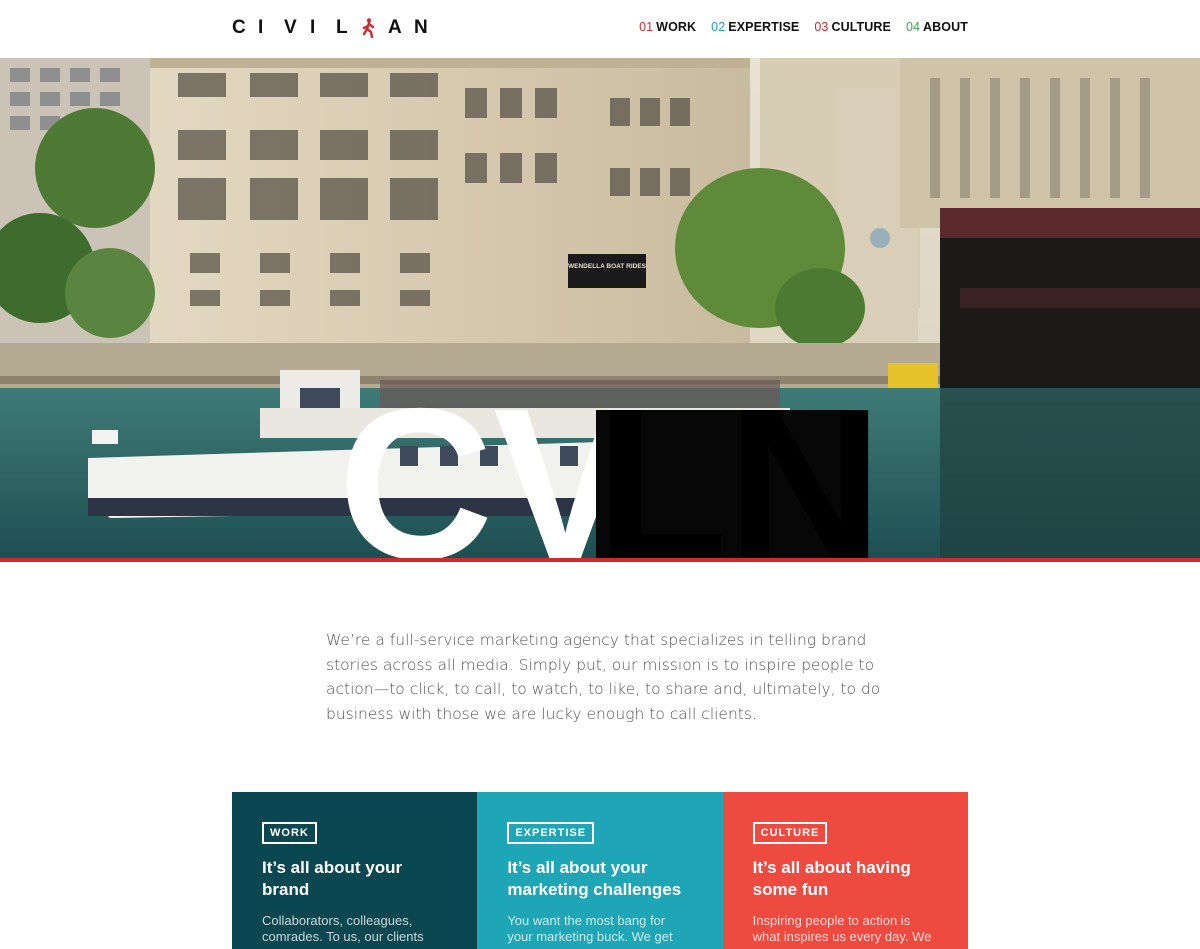  Describe the element at coordinates (290, 27) in the screenshot. I see `logo-letter: V` at that location.